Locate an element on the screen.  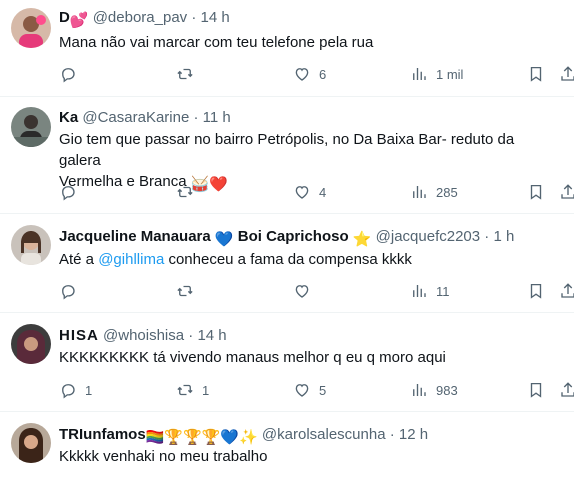
reply-count: 1 is located at coordinates (89, 390).